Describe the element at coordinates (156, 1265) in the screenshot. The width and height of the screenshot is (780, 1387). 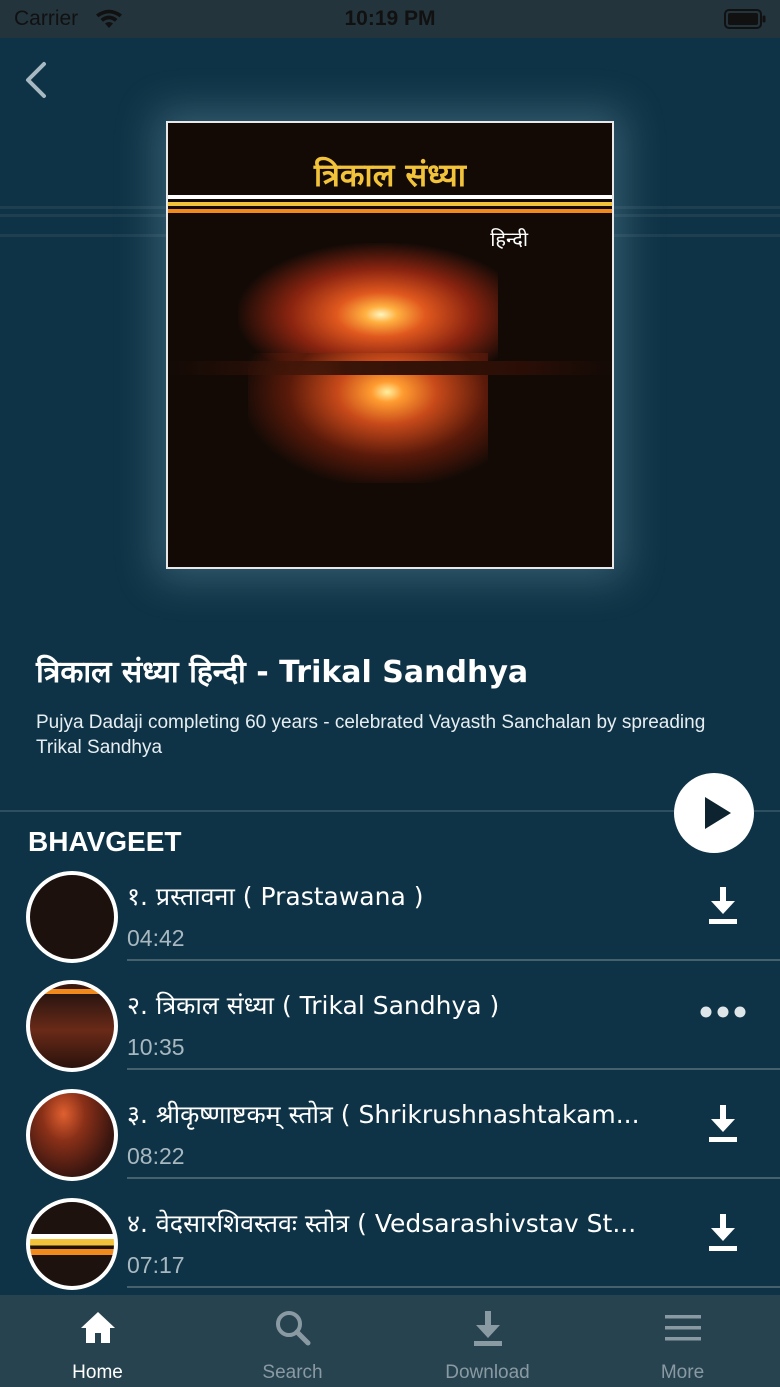
I see `track-duration: 07:17` at that location.